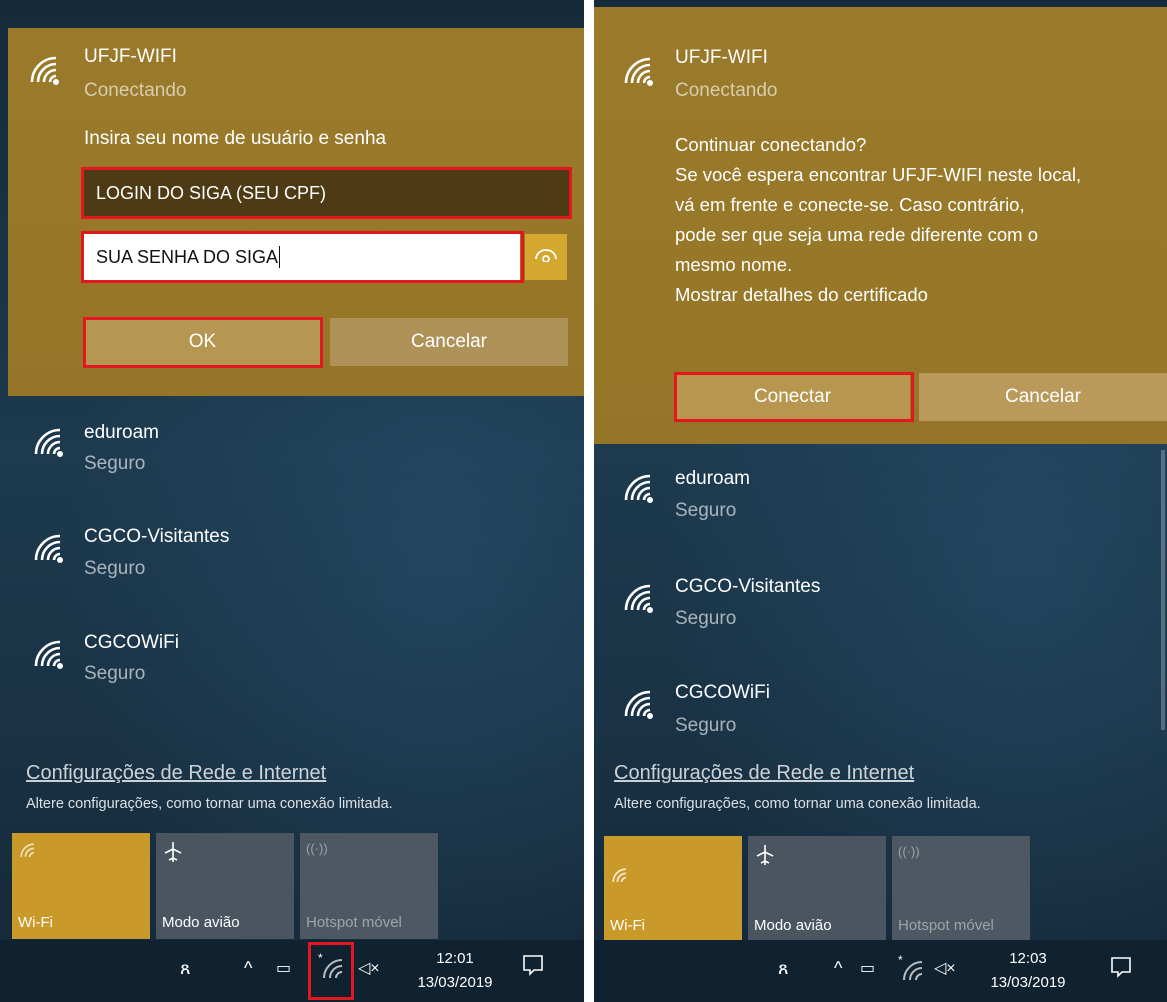  I want to click on connect-button: Conectar, so click(792, 397).